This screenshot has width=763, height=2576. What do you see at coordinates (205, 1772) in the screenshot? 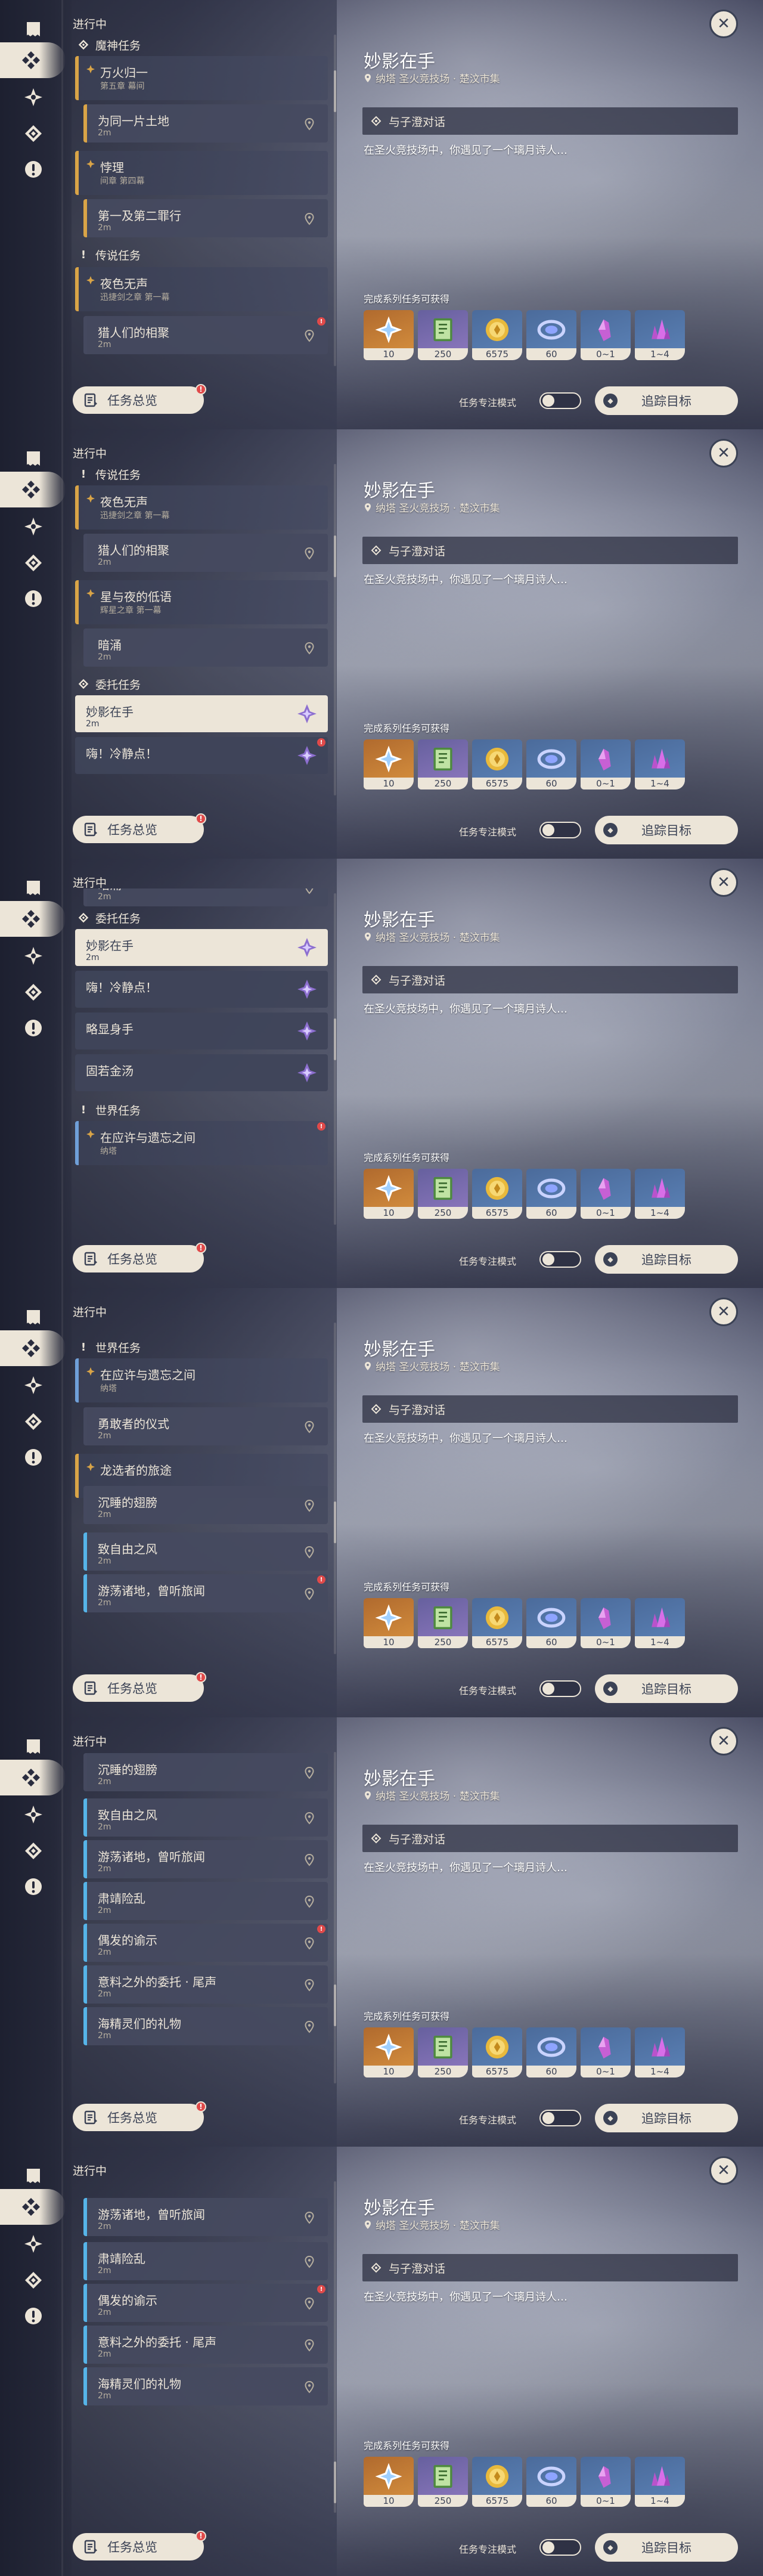
I see `quest-item: 沉睡的翅膀 2m` at bounding box center [205, 1772].